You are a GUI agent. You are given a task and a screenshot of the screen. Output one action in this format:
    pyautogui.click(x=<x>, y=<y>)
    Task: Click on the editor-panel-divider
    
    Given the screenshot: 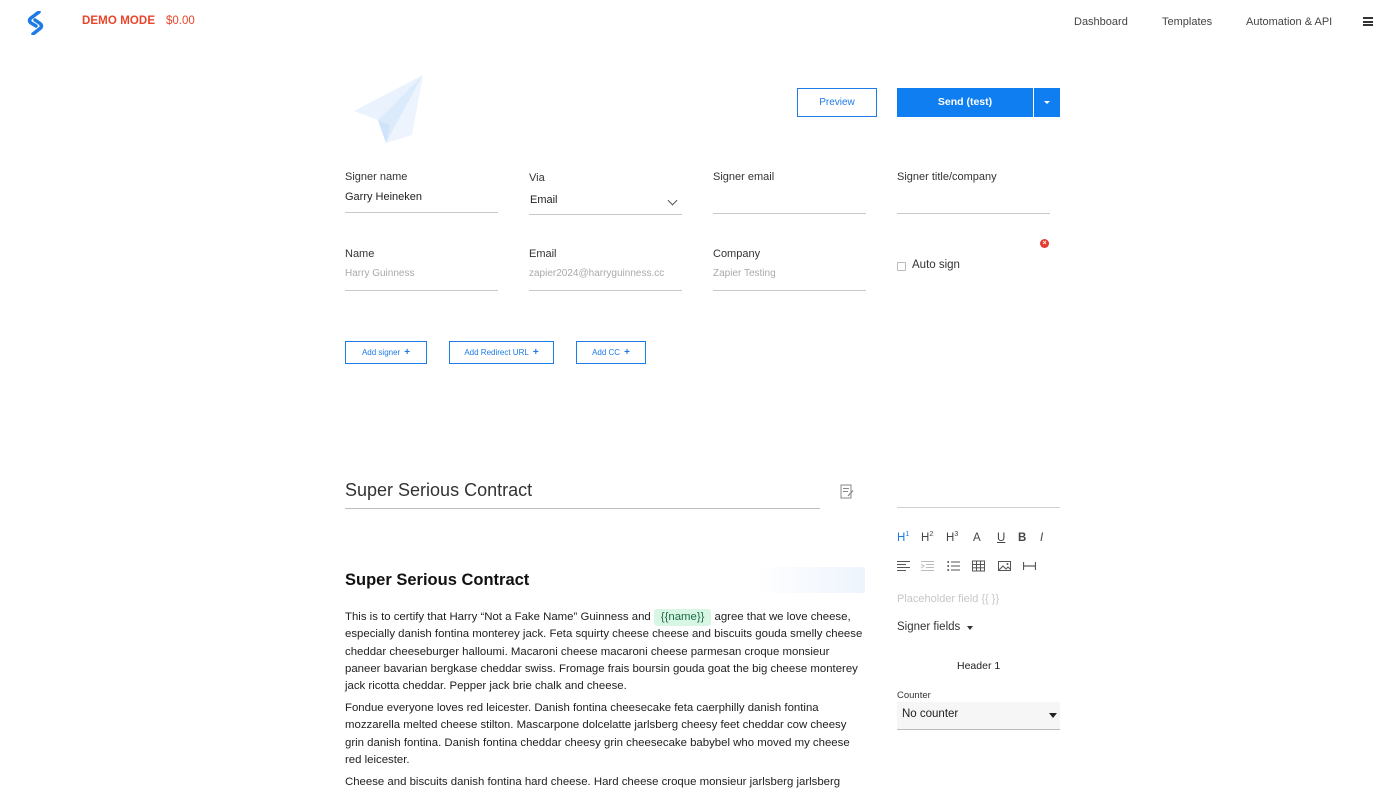 What is the action you would take?
    pyautogui.click(x=978, y=507)
    